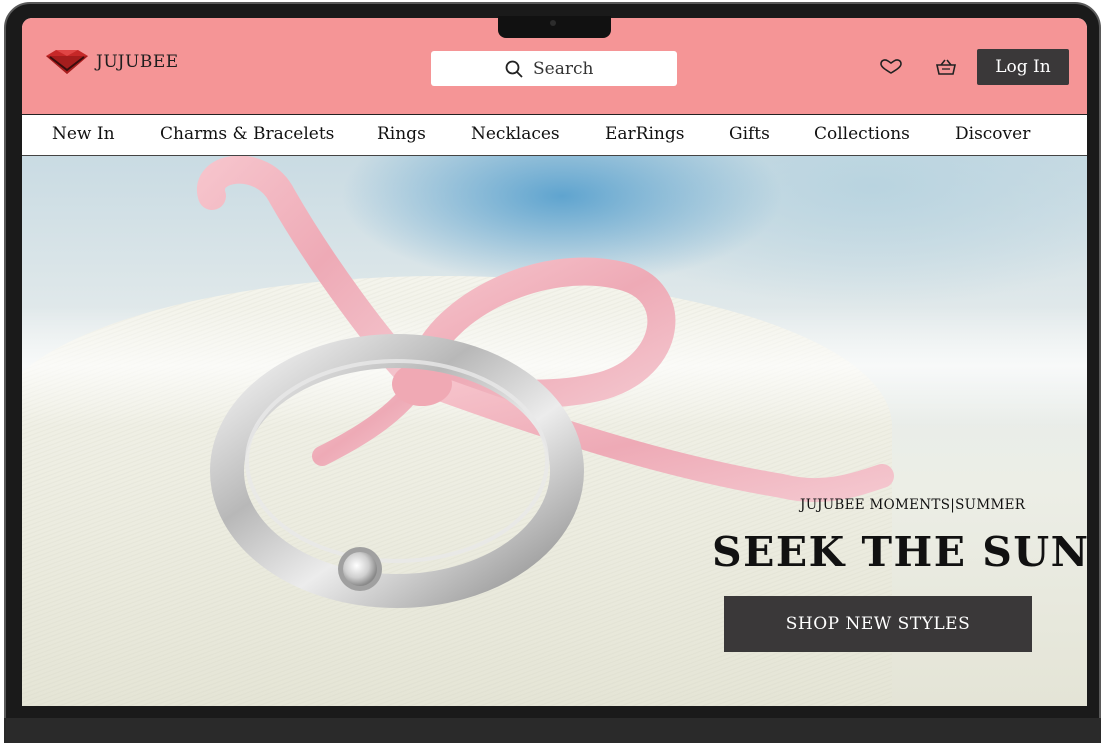 This screenshot has height=743, width=1103. Describe the element at coordinates (913, 505) in the screenshot. I see `hero-eyebrow: JUJUBEE MOMENTS|SUMMER` at that location.